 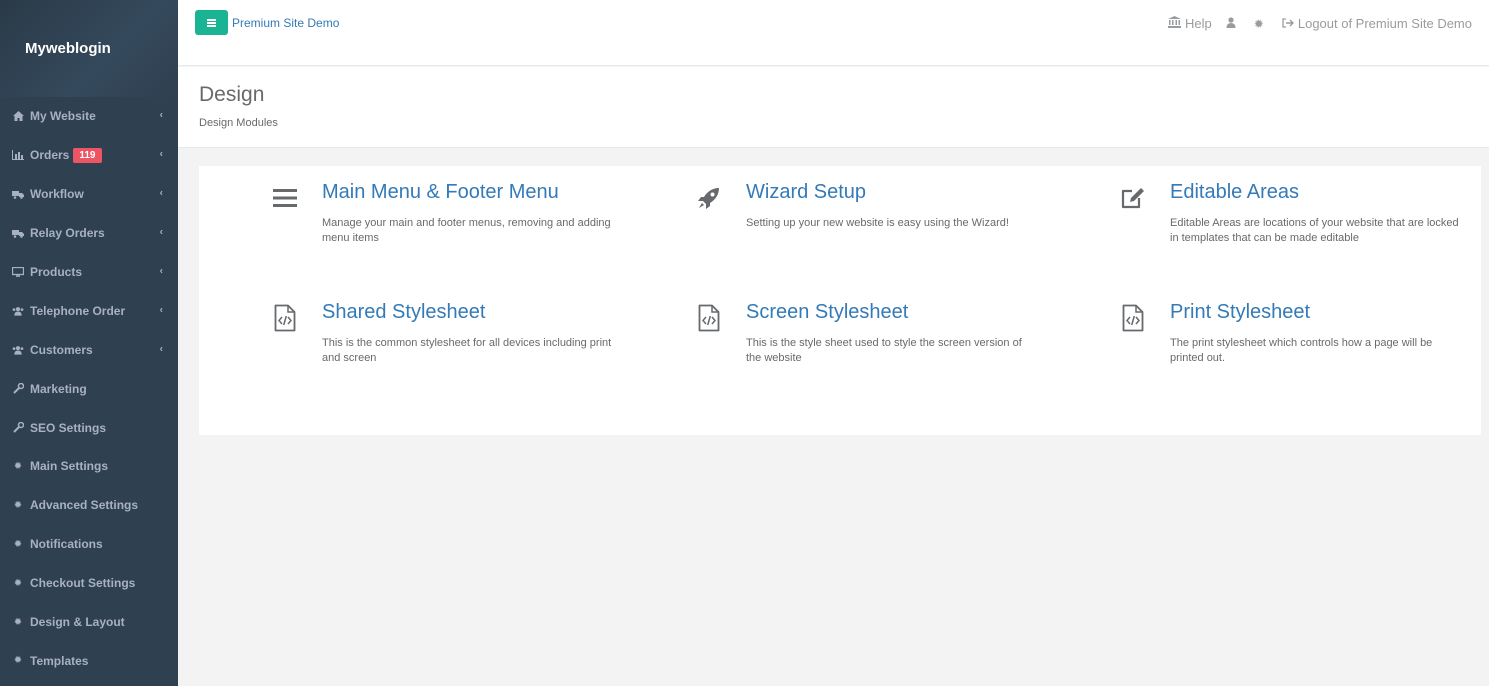 I want to click on sidebar-item-relay-orders: Relay Orders ‹, so click(x=89, y=233).